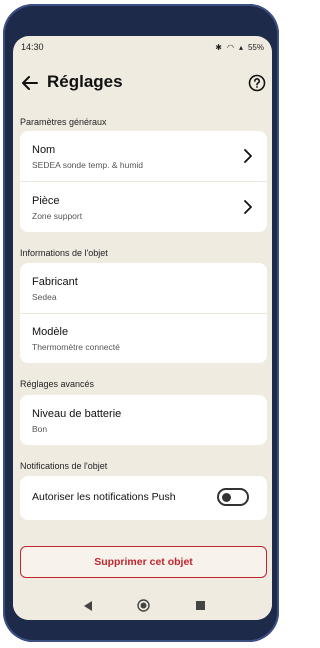  Describe the element at coordinates (200, 605) in the screenshot. I see `nav-recent-icon` at that location.